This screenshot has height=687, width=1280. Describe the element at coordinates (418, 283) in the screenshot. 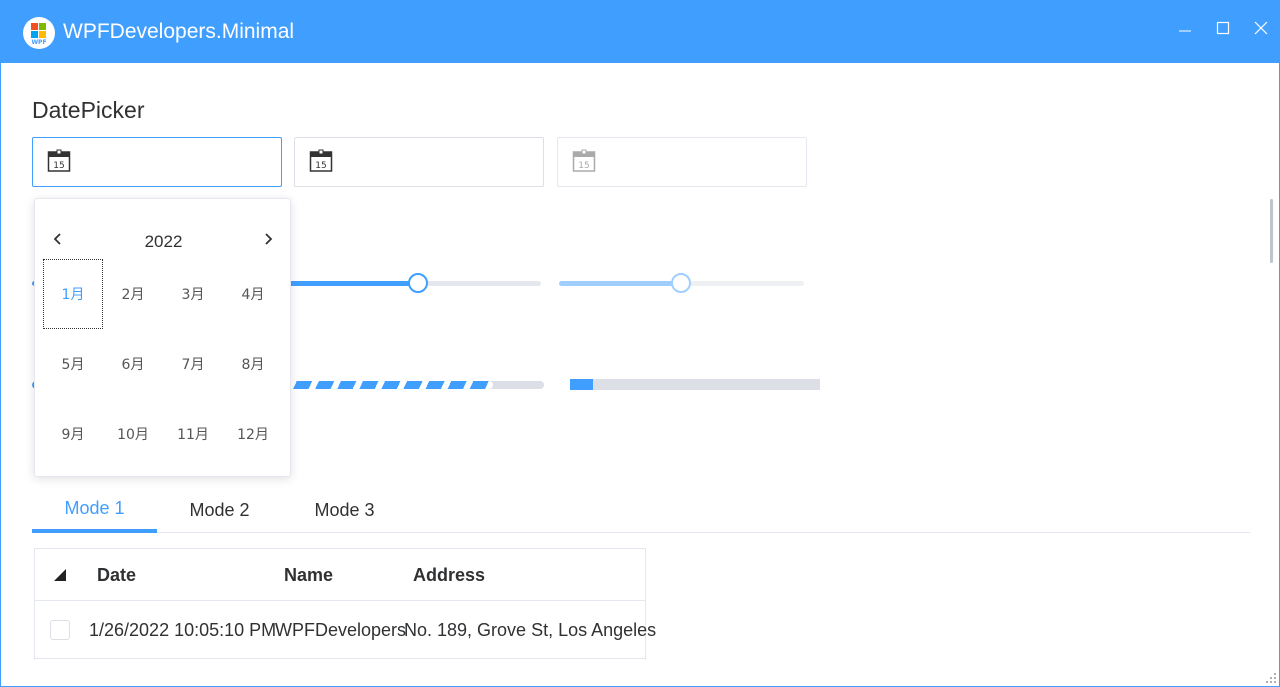

I see `slider-1-thumb` at that location.